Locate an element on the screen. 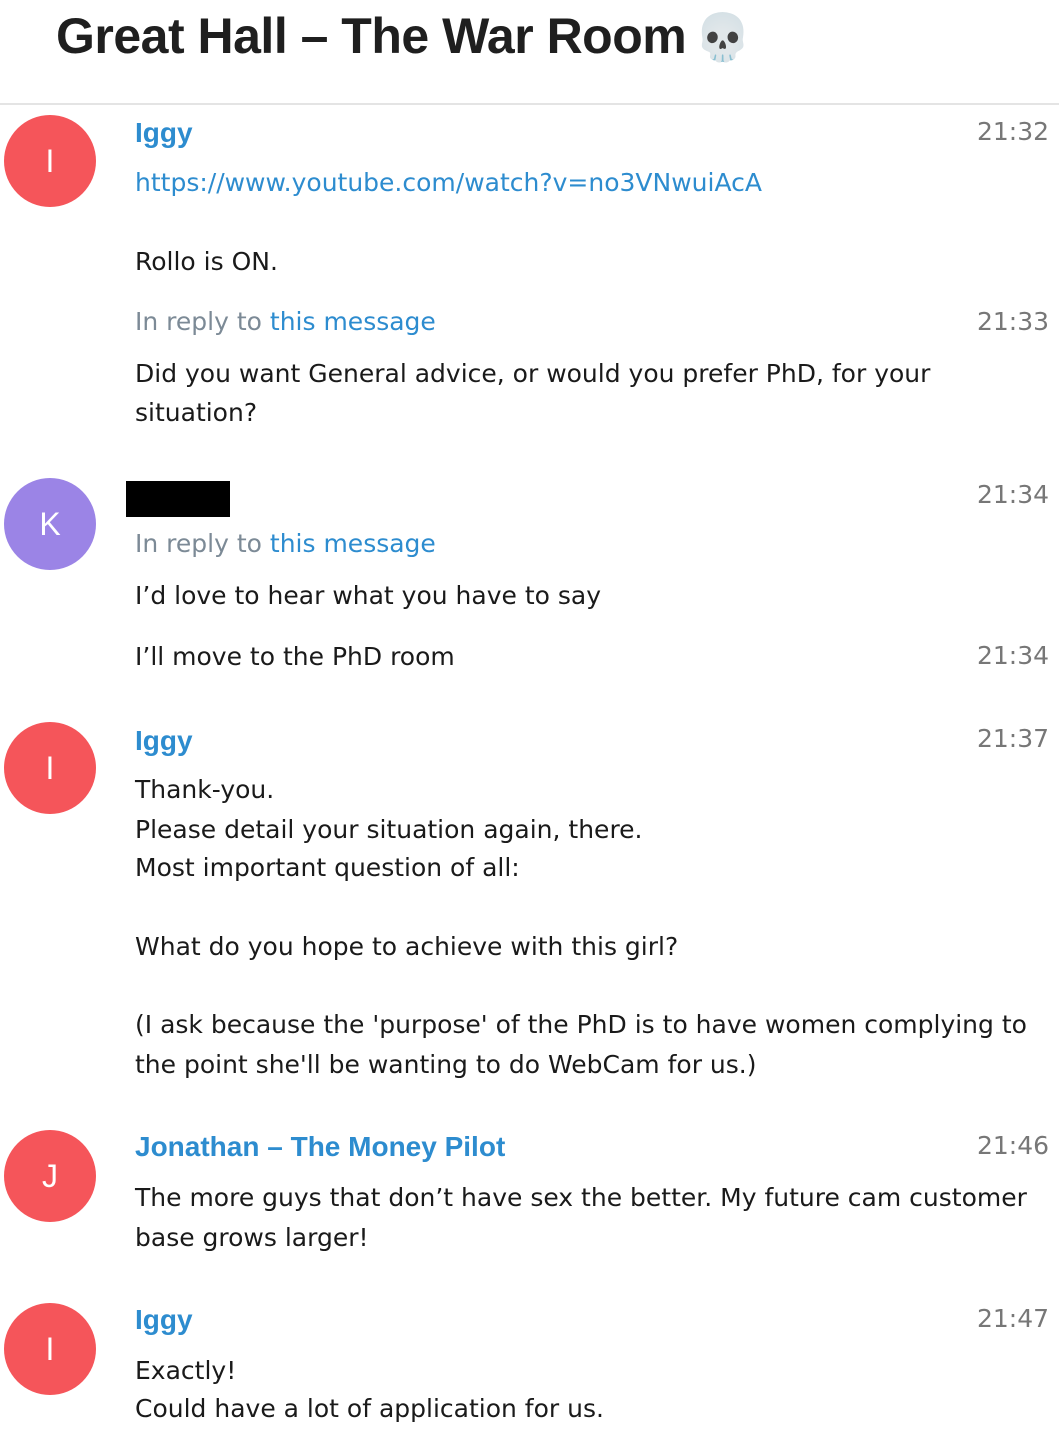 The height and width of the screenshot is (1440, 1059). message-text: I’d love to hear what you have to say is located at coordinates (368, 595).